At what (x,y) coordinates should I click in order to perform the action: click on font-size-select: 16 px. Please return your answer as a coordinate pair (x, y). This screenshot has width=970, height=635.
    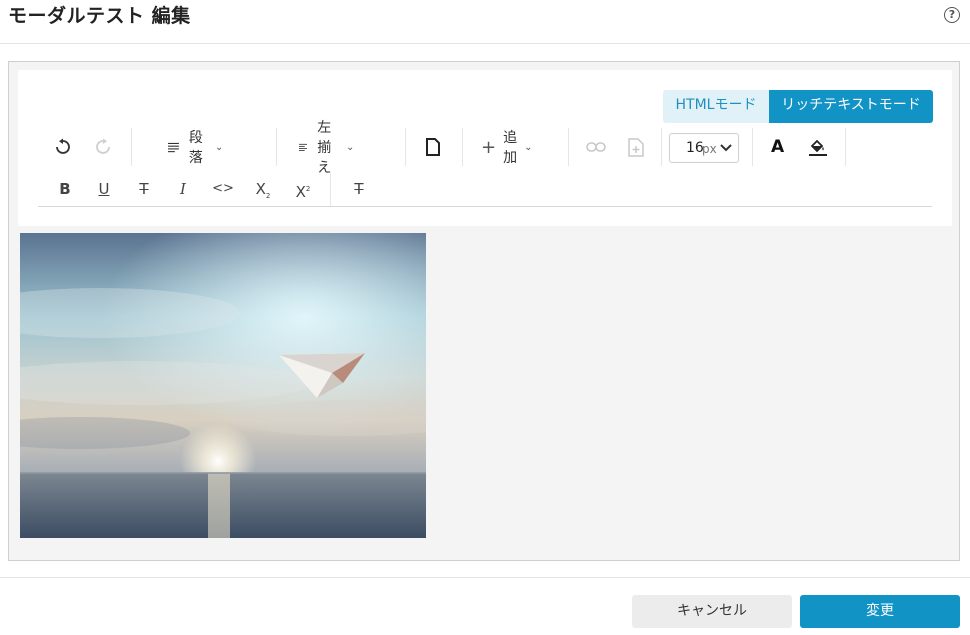
    Looking at the image, I should click on (704, 148).